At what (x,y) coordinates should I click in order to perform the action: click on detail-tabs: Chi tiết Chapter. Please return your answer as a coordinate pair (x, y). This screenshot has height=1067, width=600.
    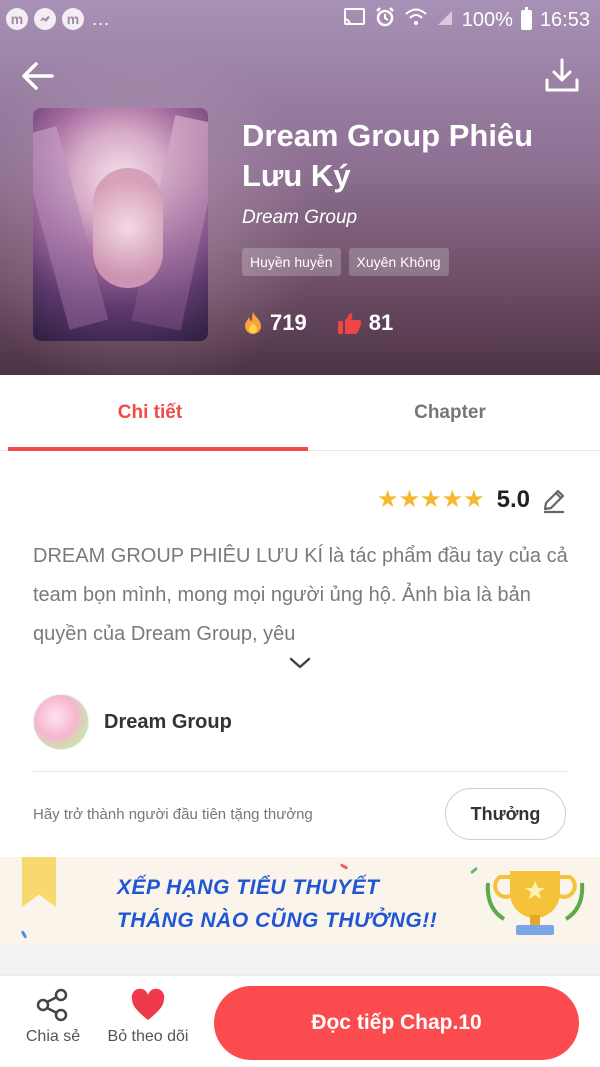
    Looking at the image, I should click on (300, 413).